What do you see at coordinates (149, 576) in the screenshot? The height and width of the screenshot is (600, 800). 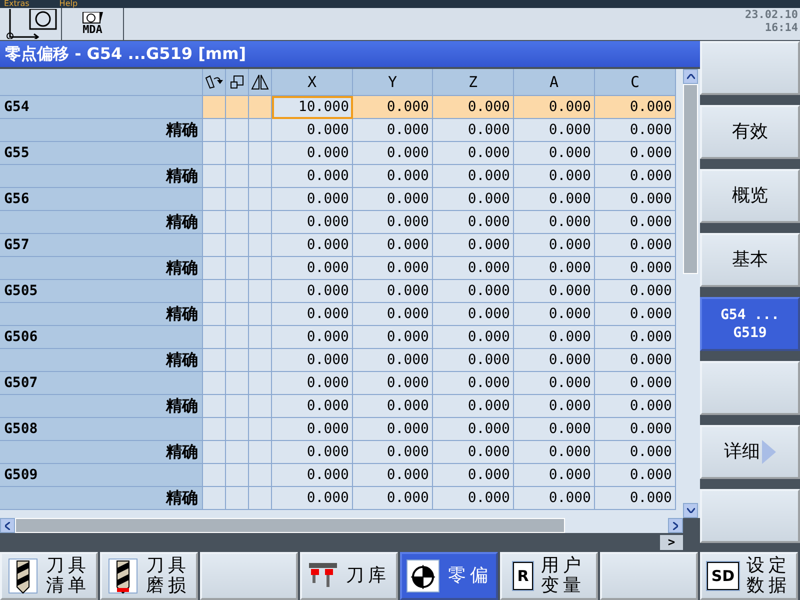 I see `softkey: 刀具 磨损` at bounding box center [149, 576].